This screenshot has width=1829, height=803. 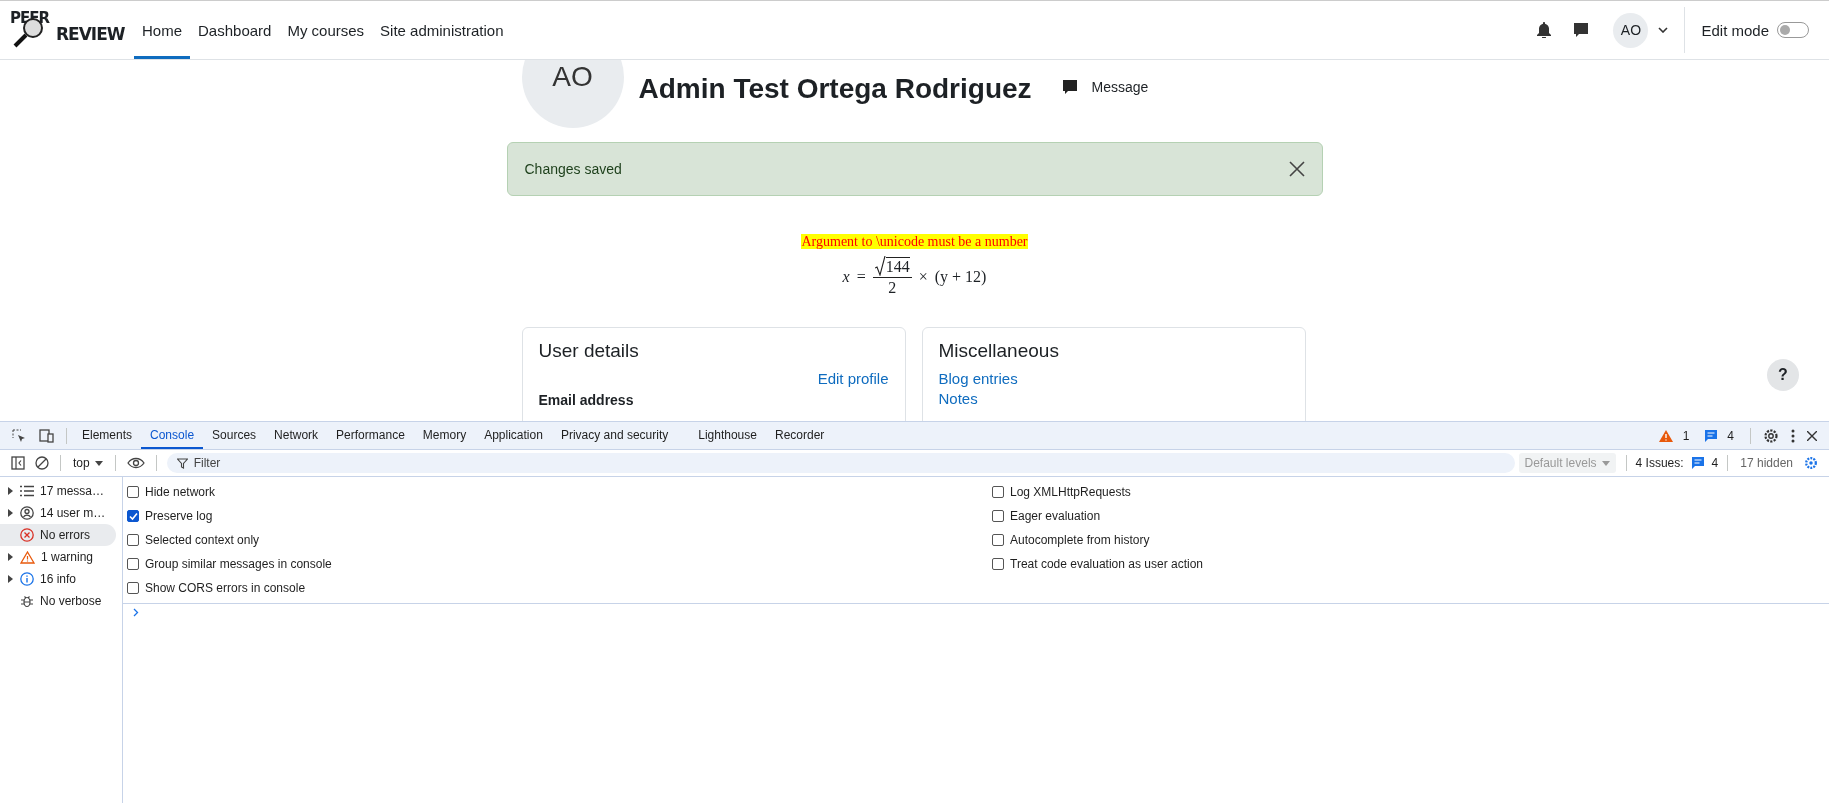 I want to click on devtools-tab: Network, so click(x=296, y=435).